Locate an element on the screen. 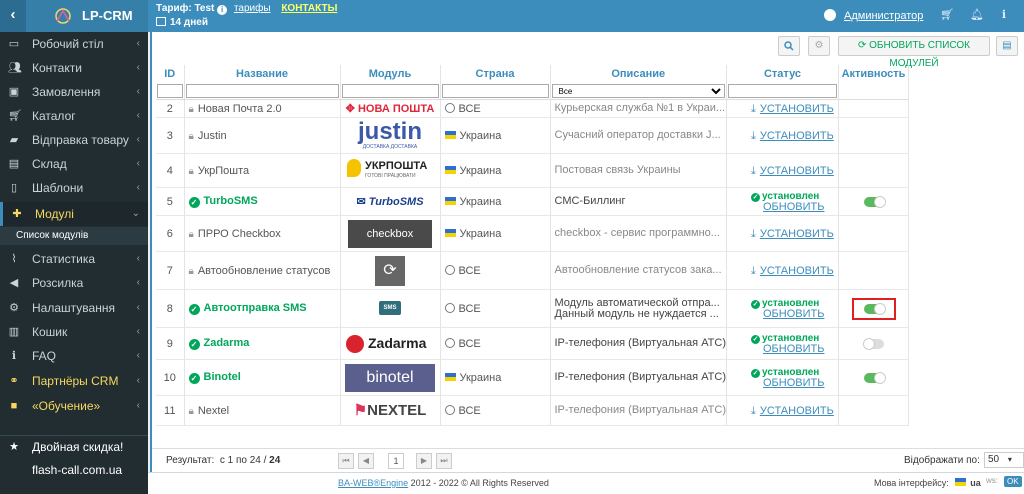 The image size is (1024, 494). header-activity: Активность is located at coordinates (873, 74).